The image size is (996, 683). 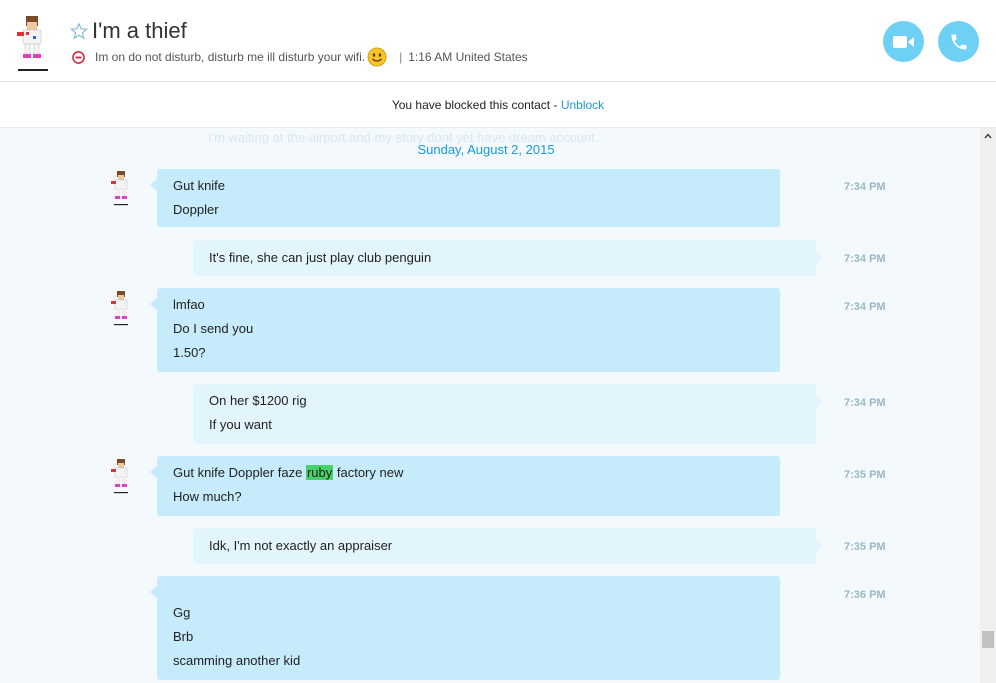 What do you see at coordinates (237, 660) in the screenshot?
I see `message-text: scamming another kid` at bounding box center [237, 660].